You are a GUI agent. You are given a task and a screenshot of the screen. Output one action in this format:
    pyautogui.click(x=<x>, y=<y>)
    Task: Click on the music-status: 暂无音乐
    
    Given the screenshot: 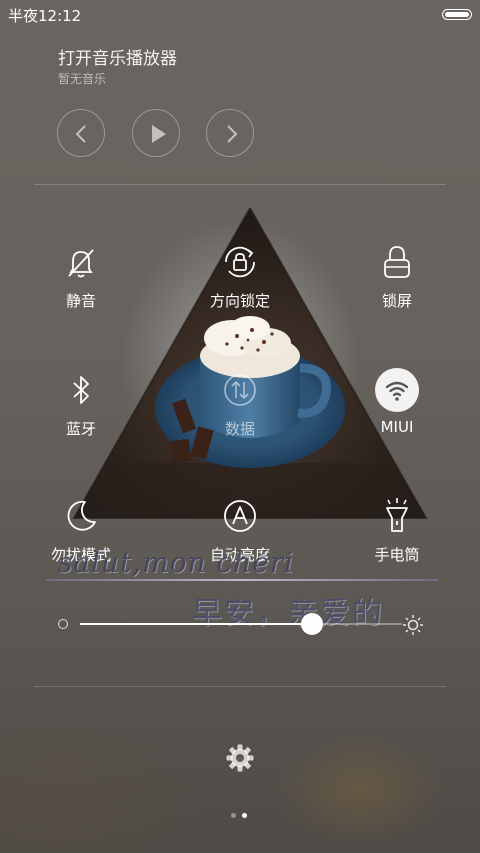 What is the action you would take?
    pyautogui.click(x=82, y=79)
    